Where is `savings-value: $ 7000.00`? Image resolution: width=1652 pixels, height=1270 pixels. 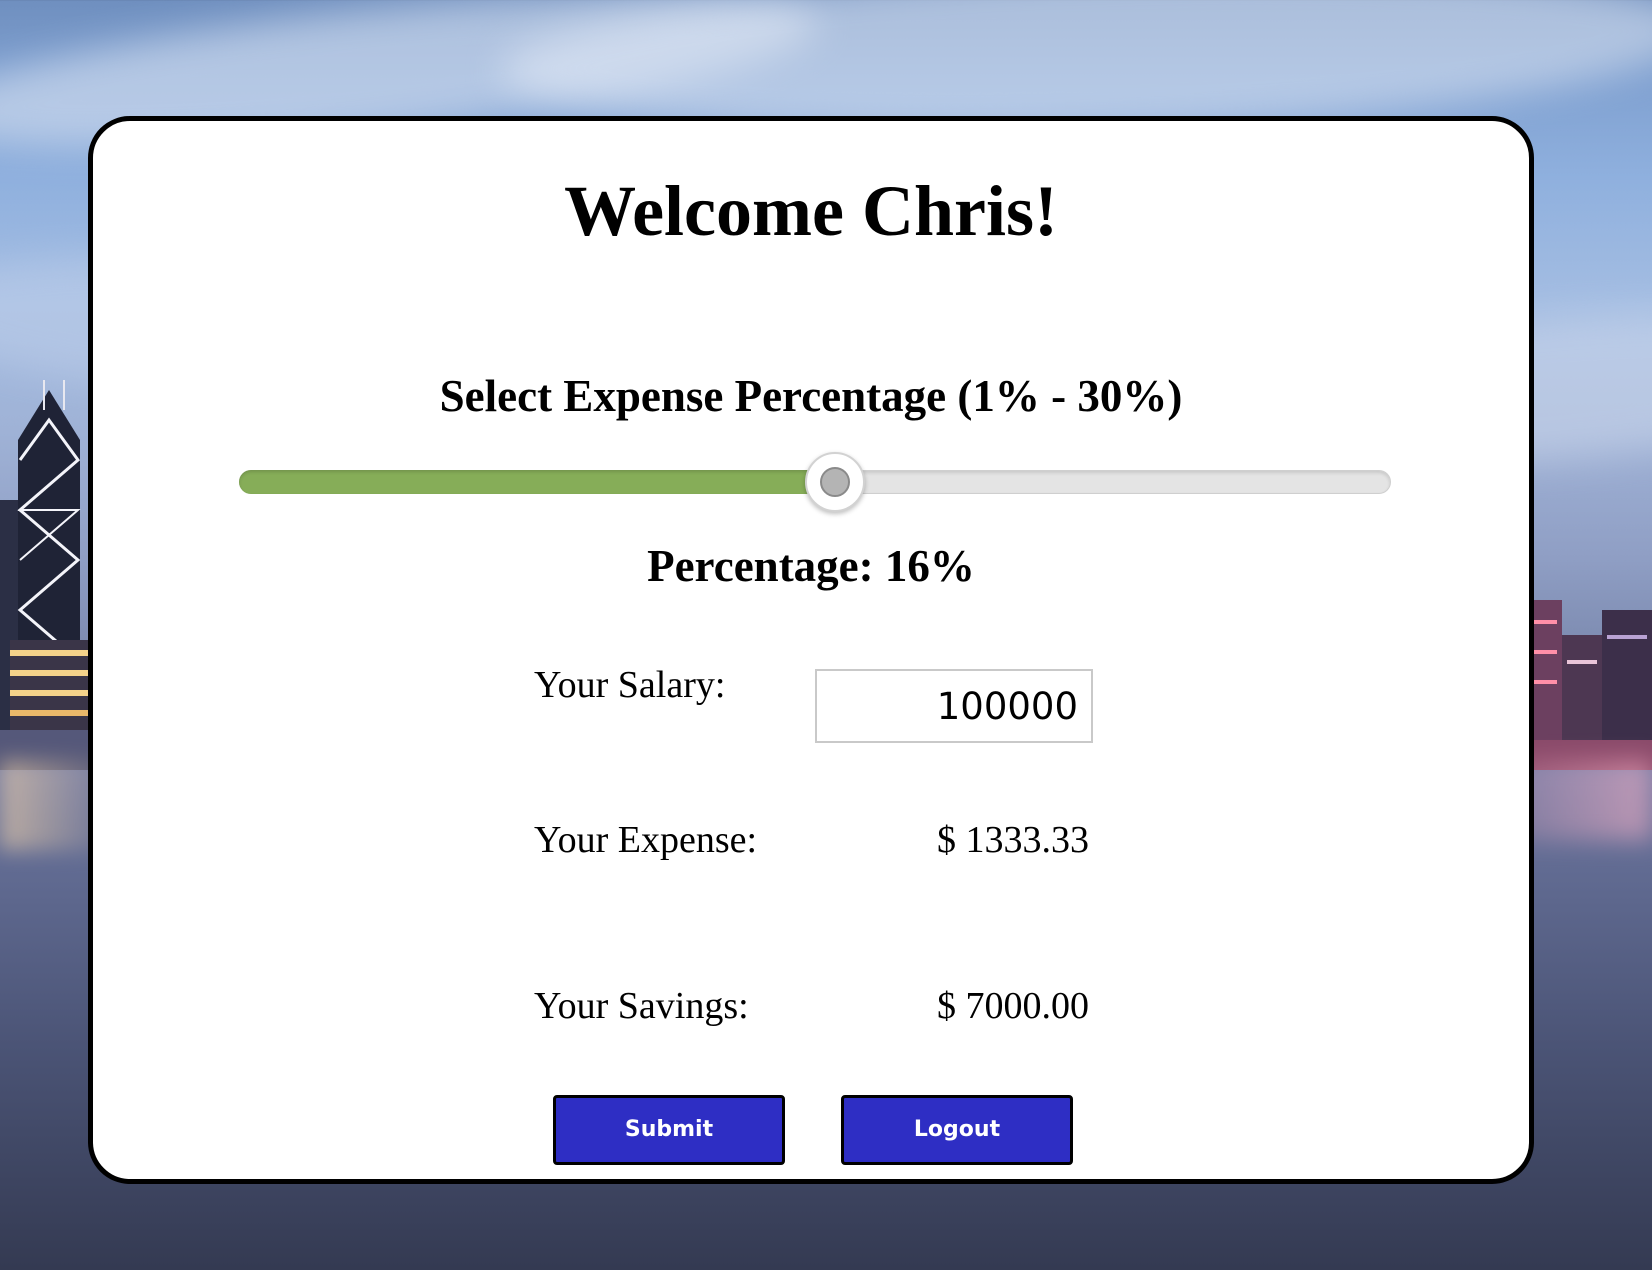
savings-value: $ 7000.00 is located at coordinates (1013, 1006).